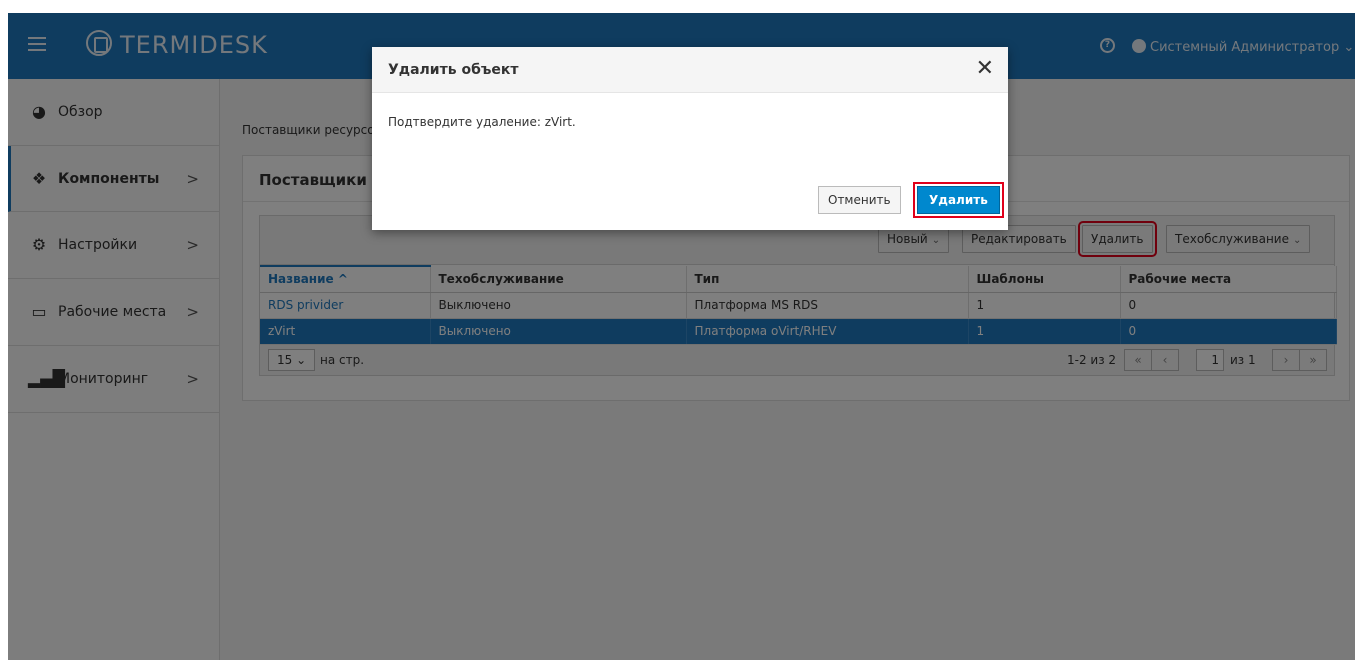  I want to click on dialog-header: Удалить объект ✕, so click(690, 70).